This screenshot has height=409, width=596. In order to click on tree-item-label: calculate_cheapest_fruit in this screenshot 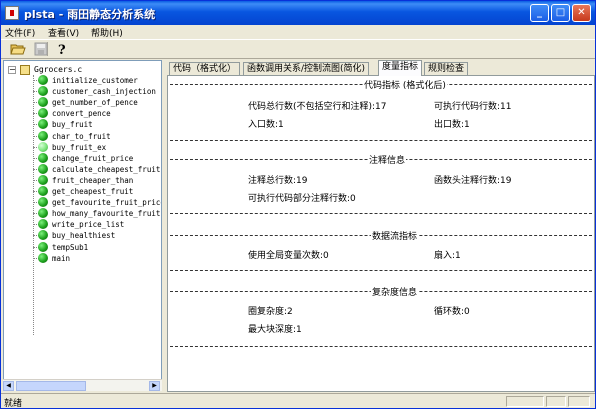, I will do `click(106, 169)`.